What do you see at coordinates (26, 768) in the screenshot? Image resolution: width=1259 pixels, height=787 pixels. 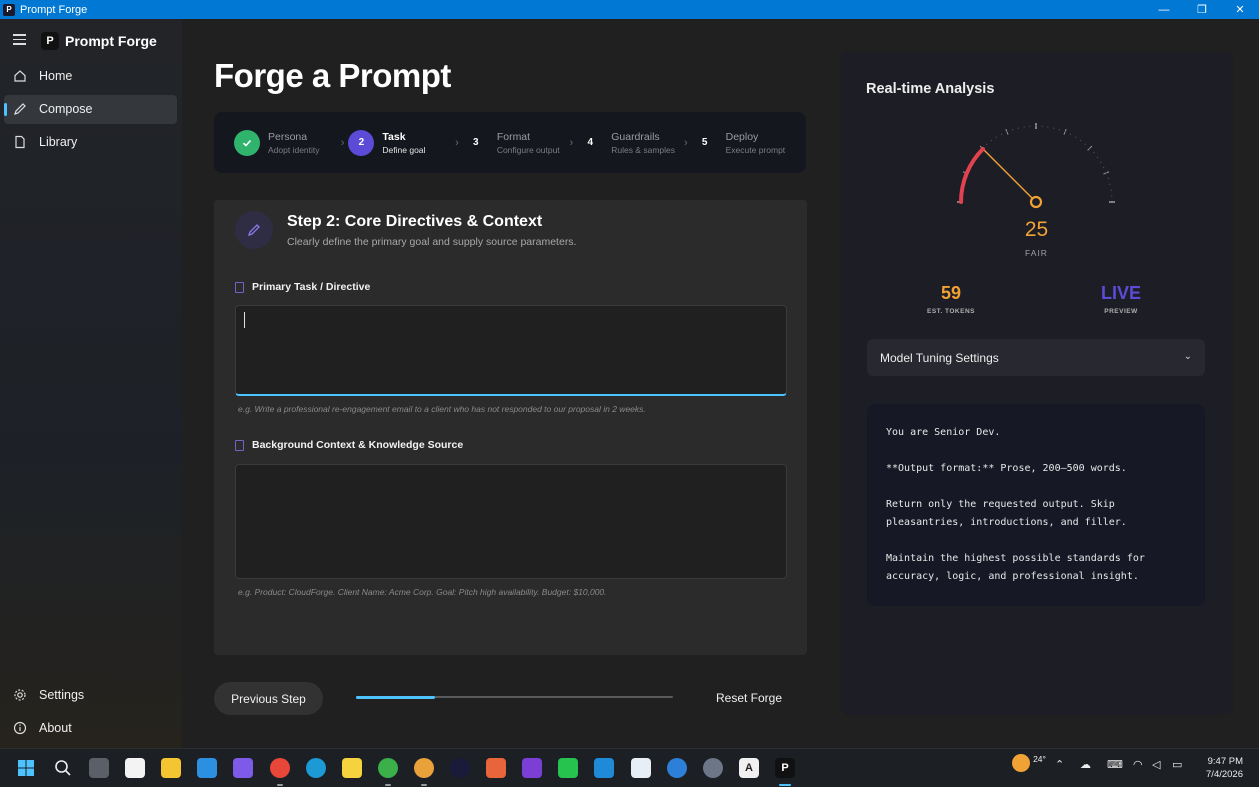 I see `windows-start-icon` at bounding box center [26, 768].